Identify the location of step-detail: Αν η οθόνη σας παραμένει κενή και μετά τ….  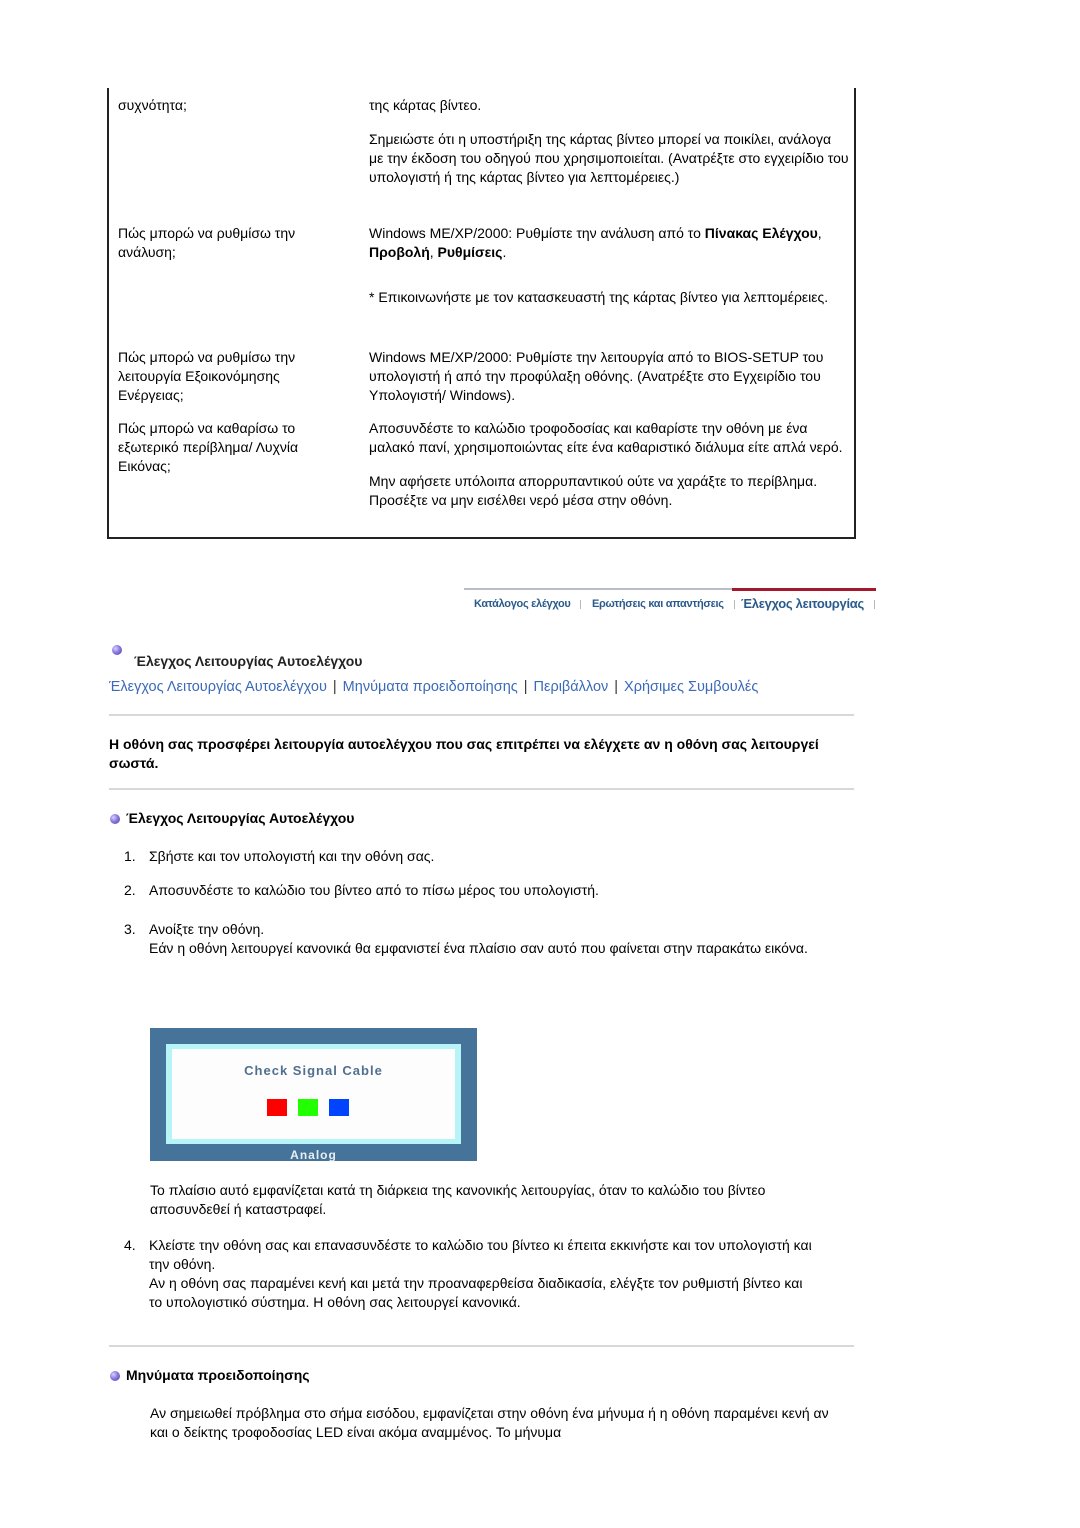
(476, 1292).